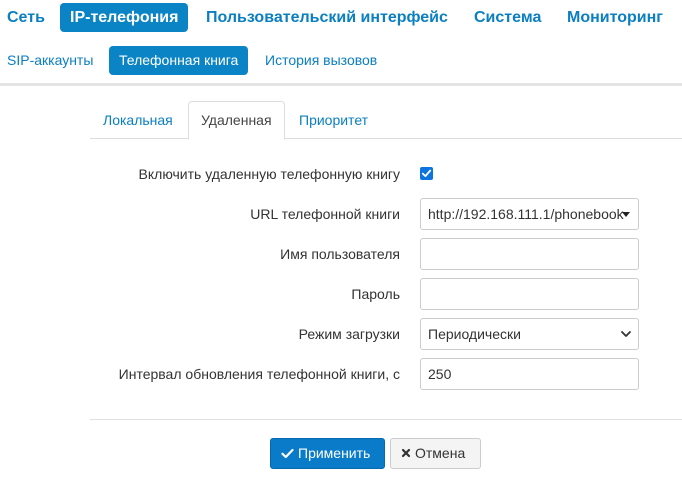 The height and width of the screenshot is (483, 682). What do you see at coordinates (334, 453) in the screenshot?
I see `apply-button-label: Применить` at bounding box center [334, 453].